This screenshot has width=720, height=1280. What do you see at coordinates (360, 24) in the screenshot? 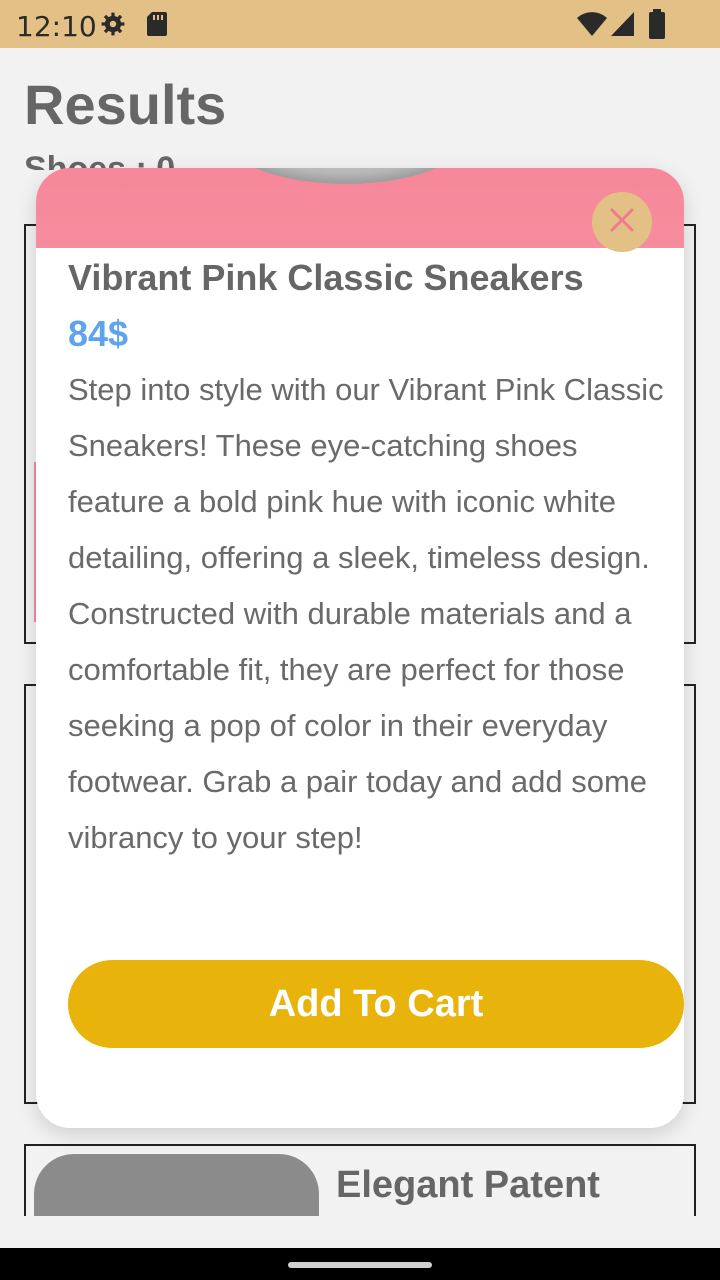
I see `status-bar: 12:10` at bounding box center [360, 24].